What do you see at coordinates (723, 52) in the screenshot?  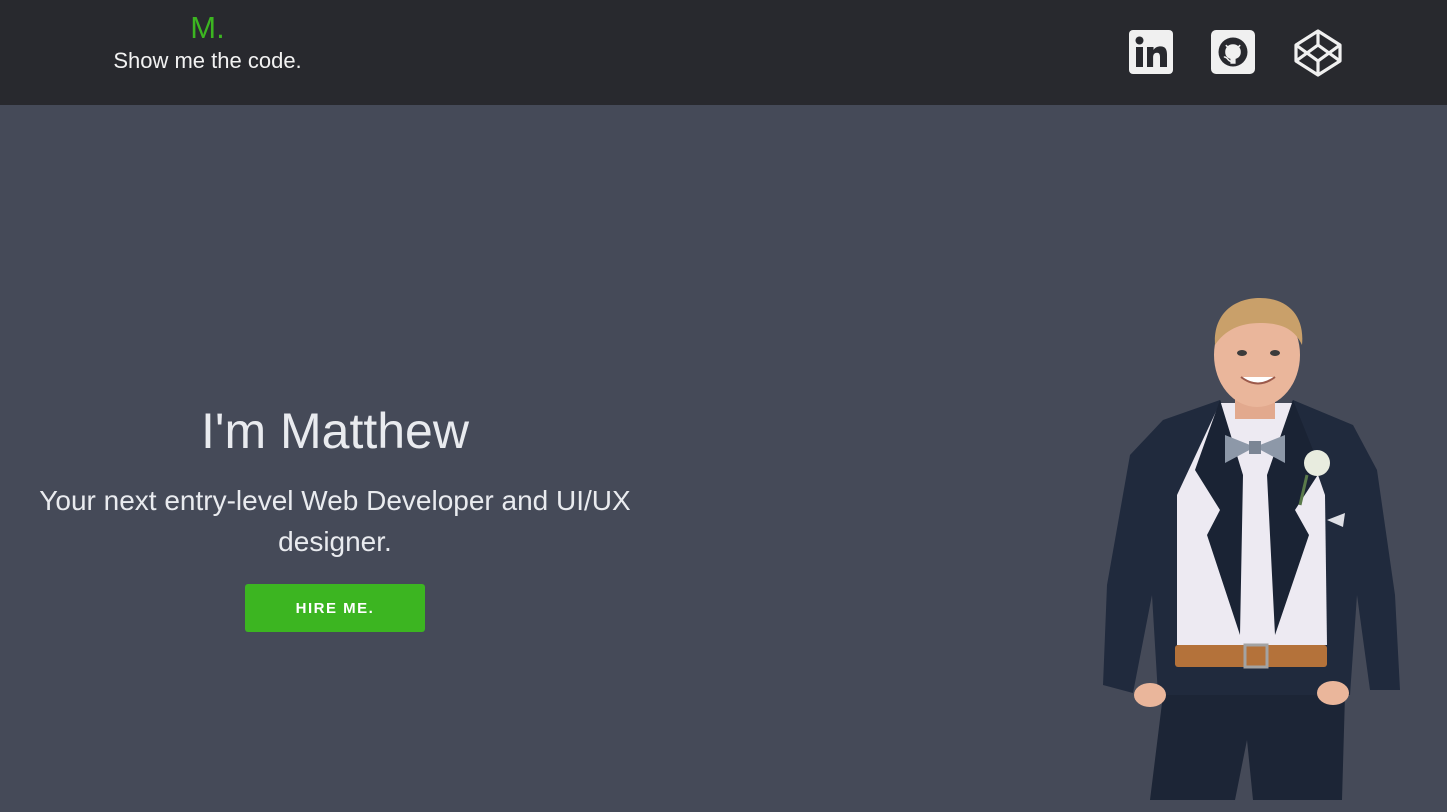 I see `top-navbar: M. Show me the code.` at bounding box center [723, 52].